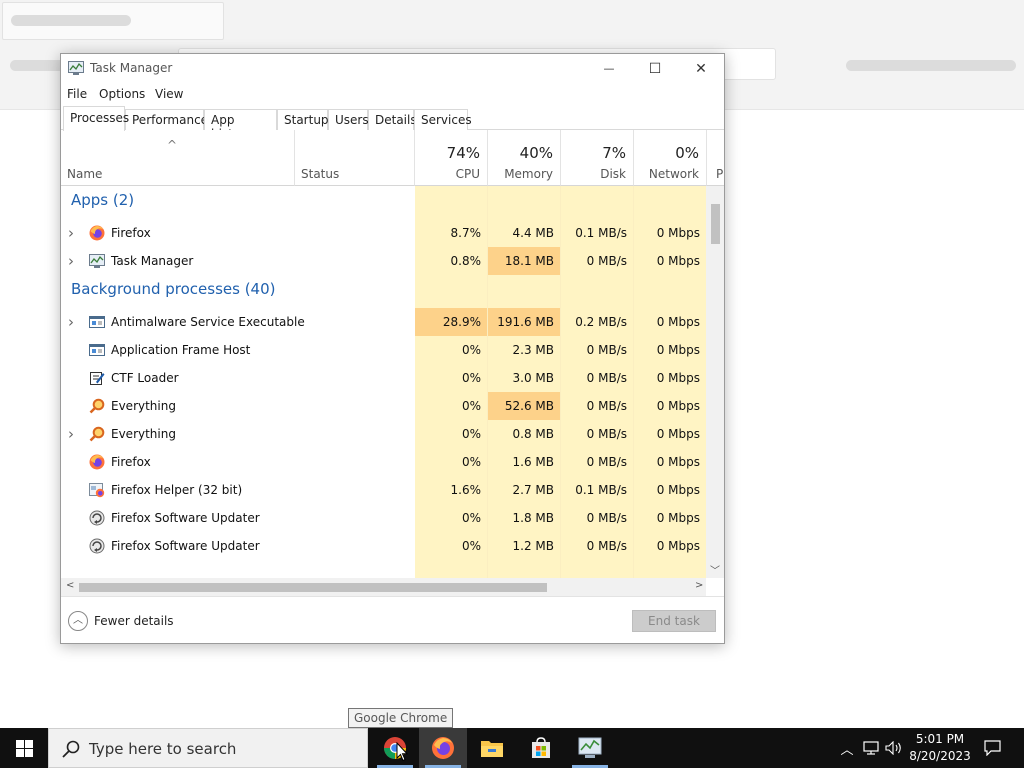  I want to click on chevron-up-icon: ︿, so click(78, 621).